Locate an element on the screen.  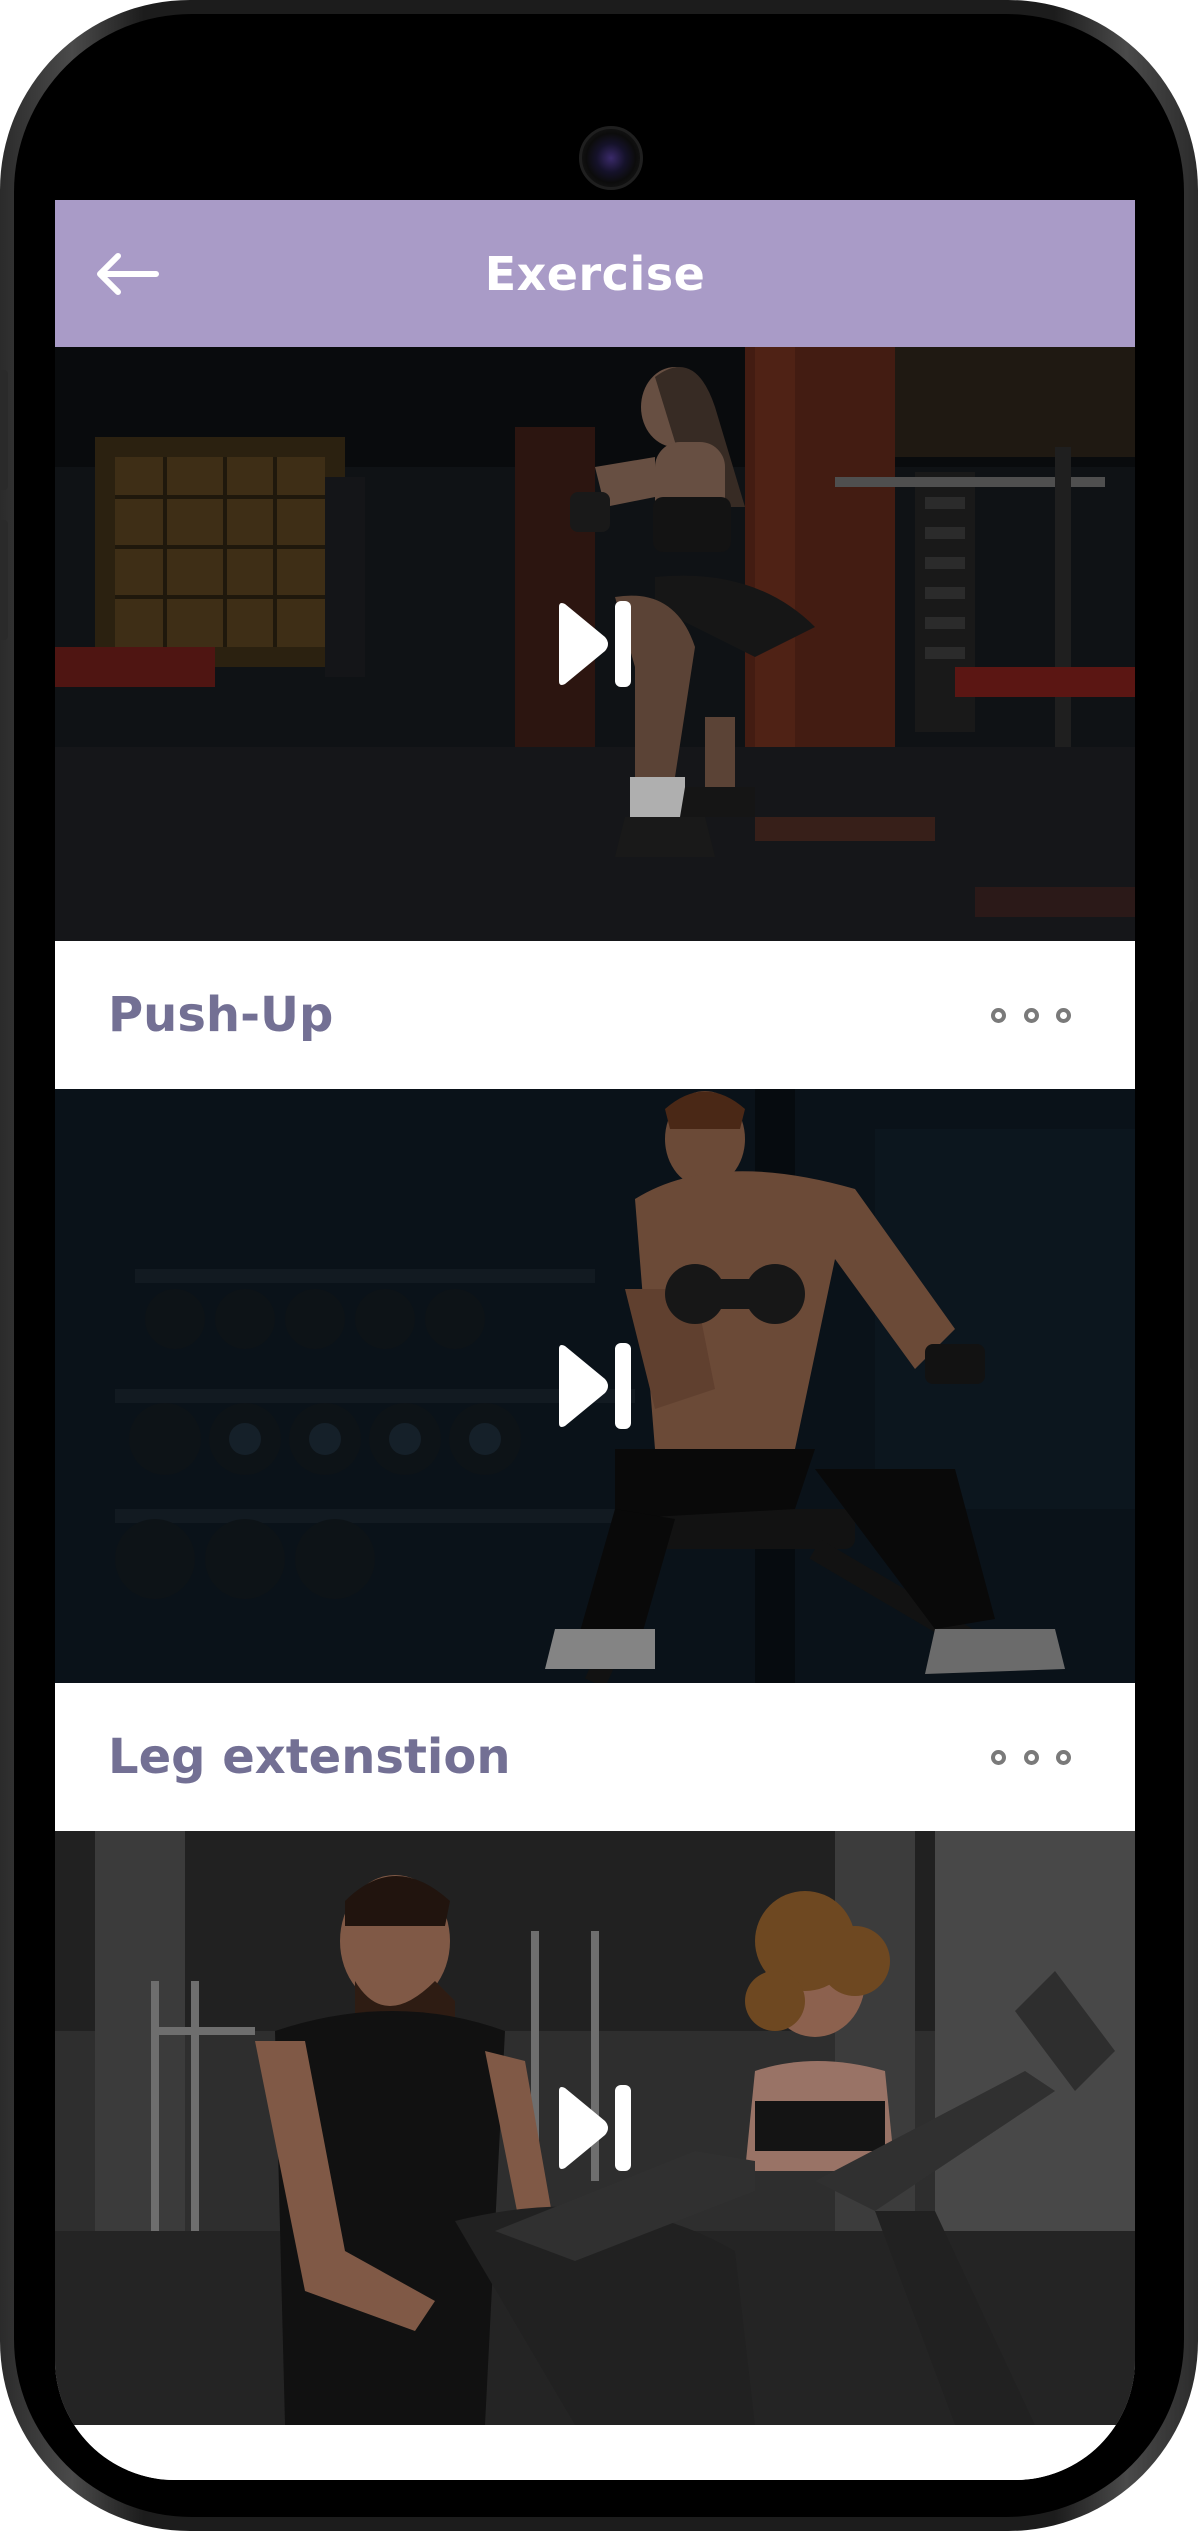
front-camera is located at coordinates (611, 158).